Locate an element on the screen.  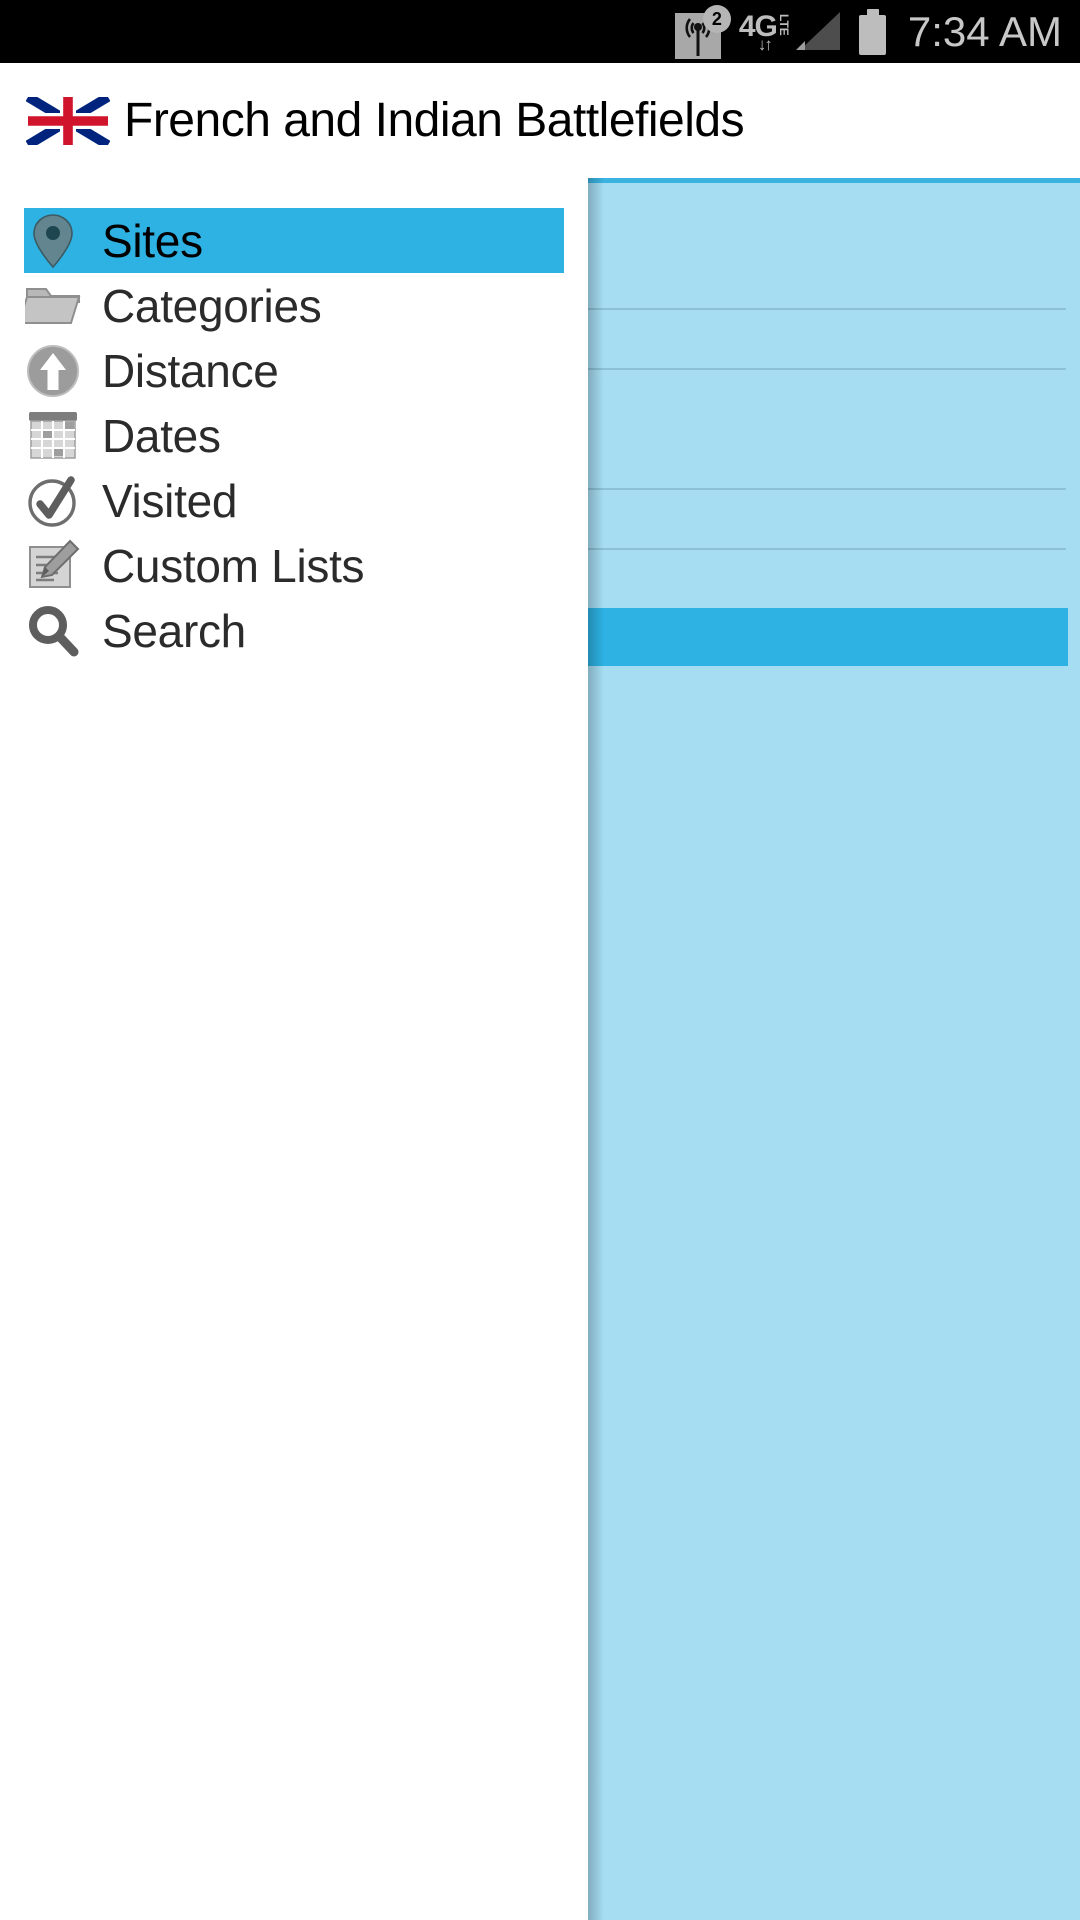
sidebar-item-distance: Distance is located at coordinates (306, 370).